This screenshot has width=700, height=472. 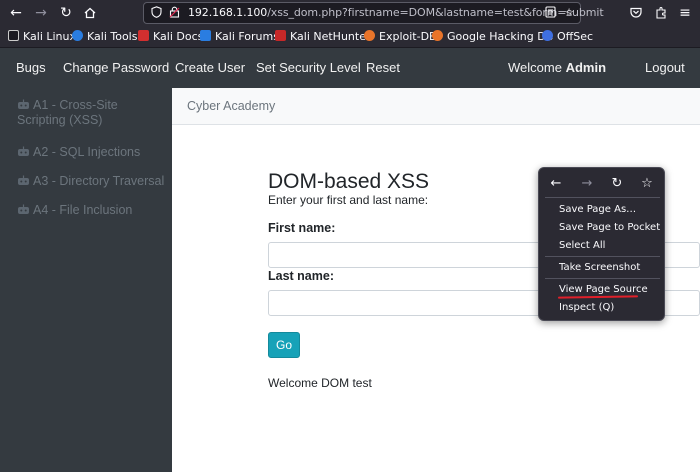 I want to click on sidebar-item-file-inclusion: A4 - File Inclusion, so click(x=74, y=210).